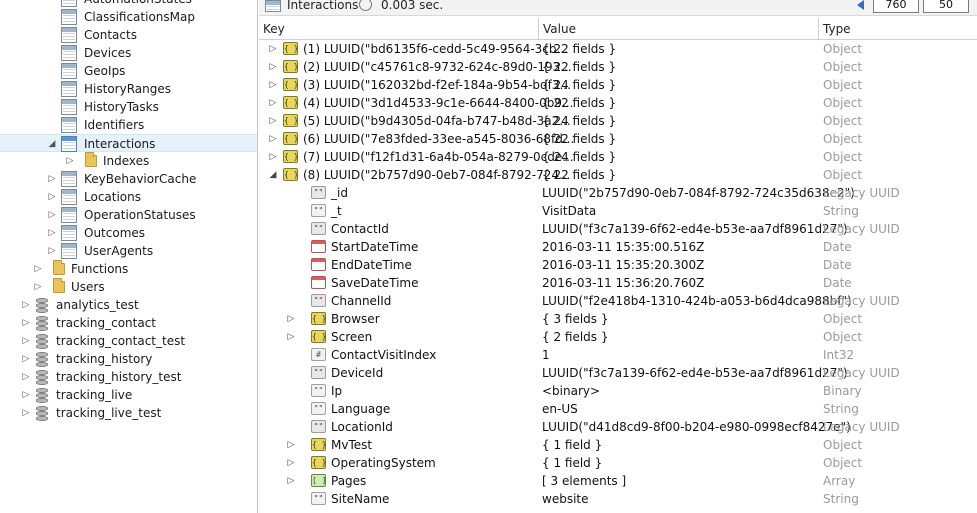 The image size is (977, 513). What do you see at coordinates (128, 215) in the screenshot?
I see `tree-item-operationstatuses: ▷ OperationStatuses` at bounding box center [128, 215].